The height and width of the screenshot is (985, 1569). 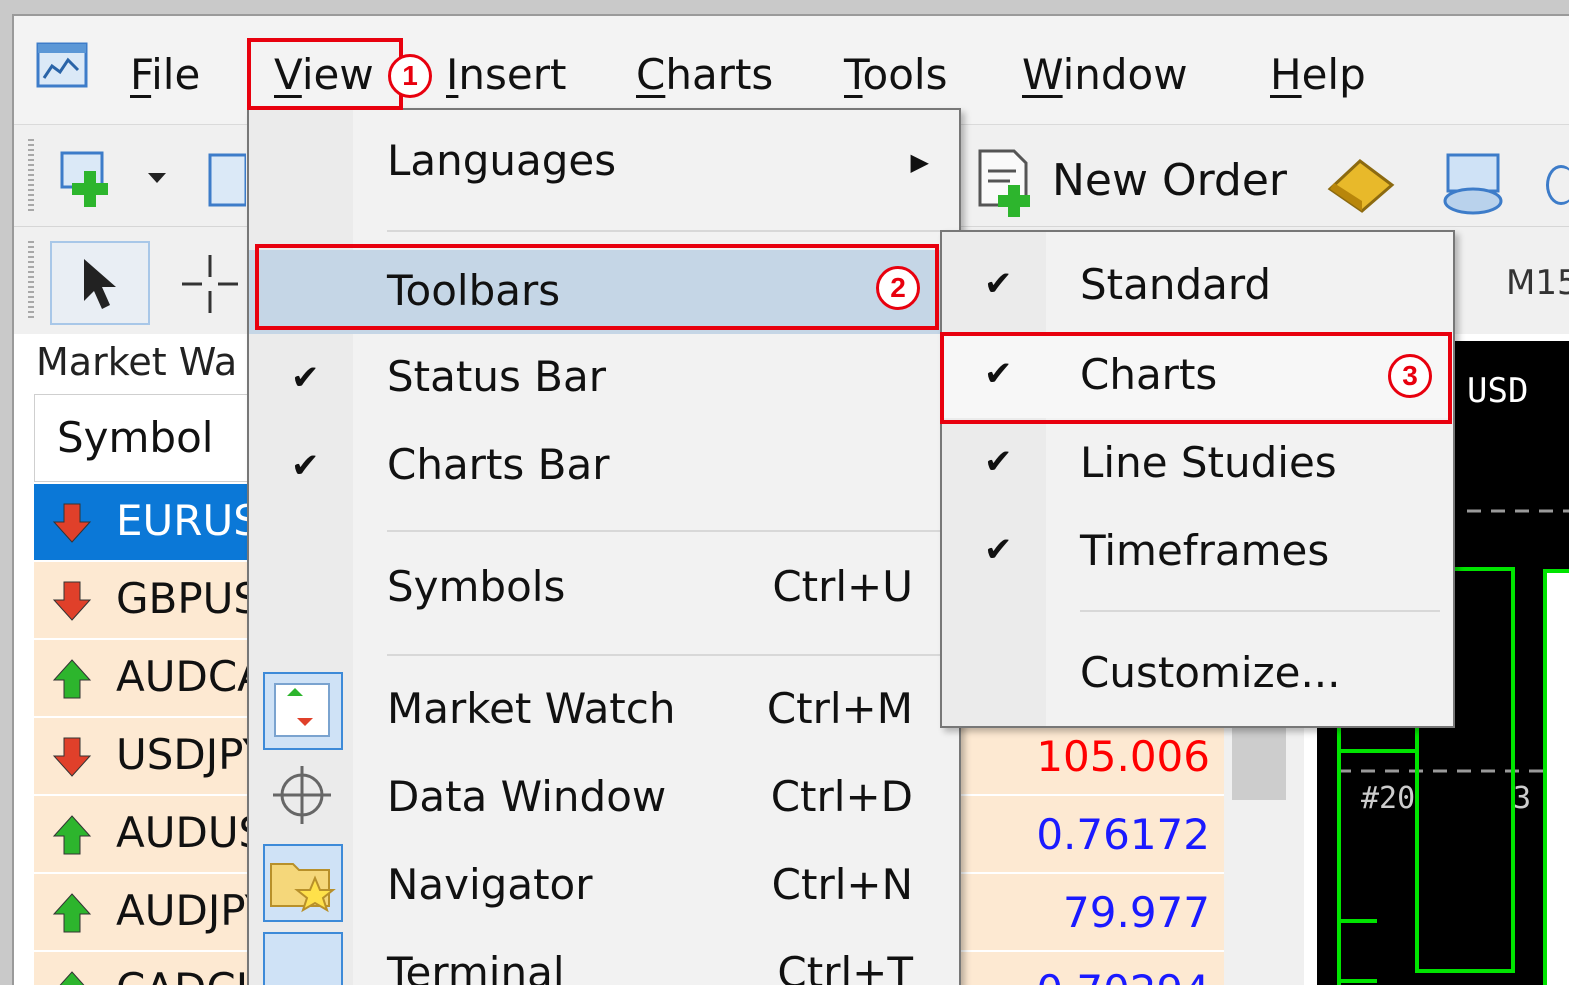 I want to click on submenu-item-standard: ✔ Standard, so click(x=1197, y=285).